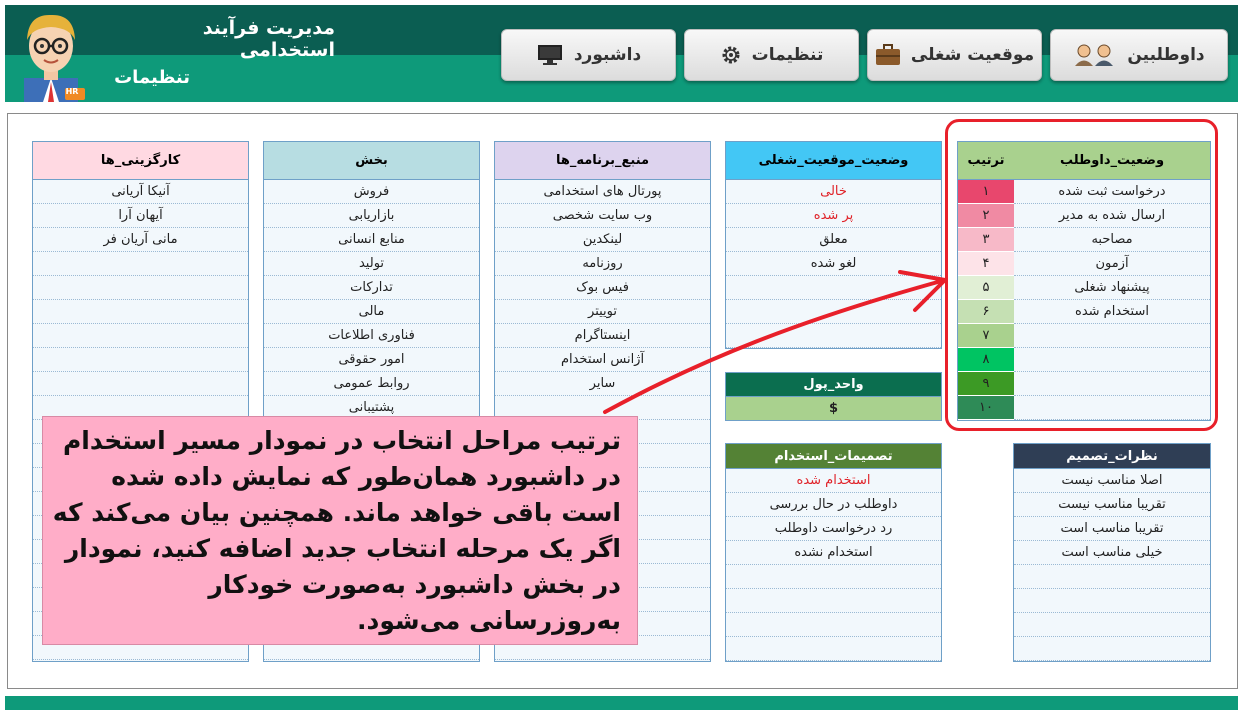 The width and height of the screenshot is (1246, 718). What do you see at coordinates (602, 288) in the screenshot?
I see `source-cell: فیس بوک` at bounding box center [602, 288].